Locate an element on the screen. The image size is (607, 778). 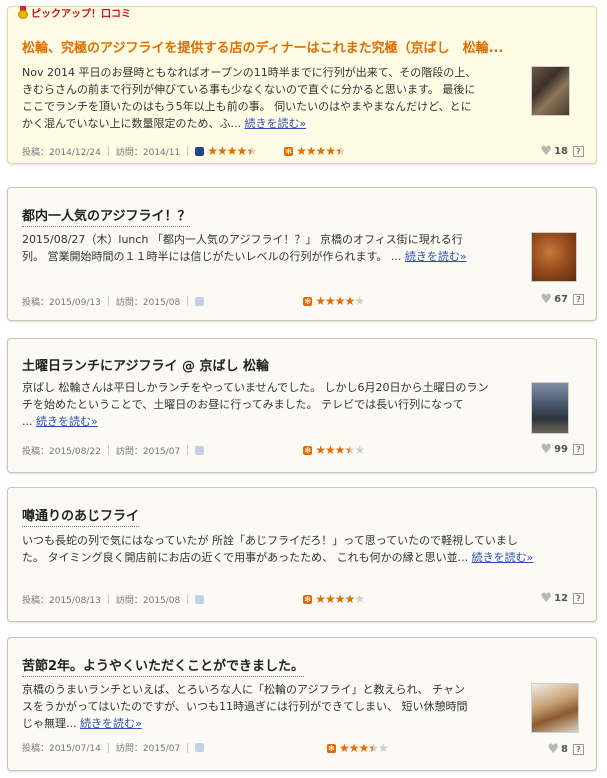
medal-icon is located at coordinates (23, 12).